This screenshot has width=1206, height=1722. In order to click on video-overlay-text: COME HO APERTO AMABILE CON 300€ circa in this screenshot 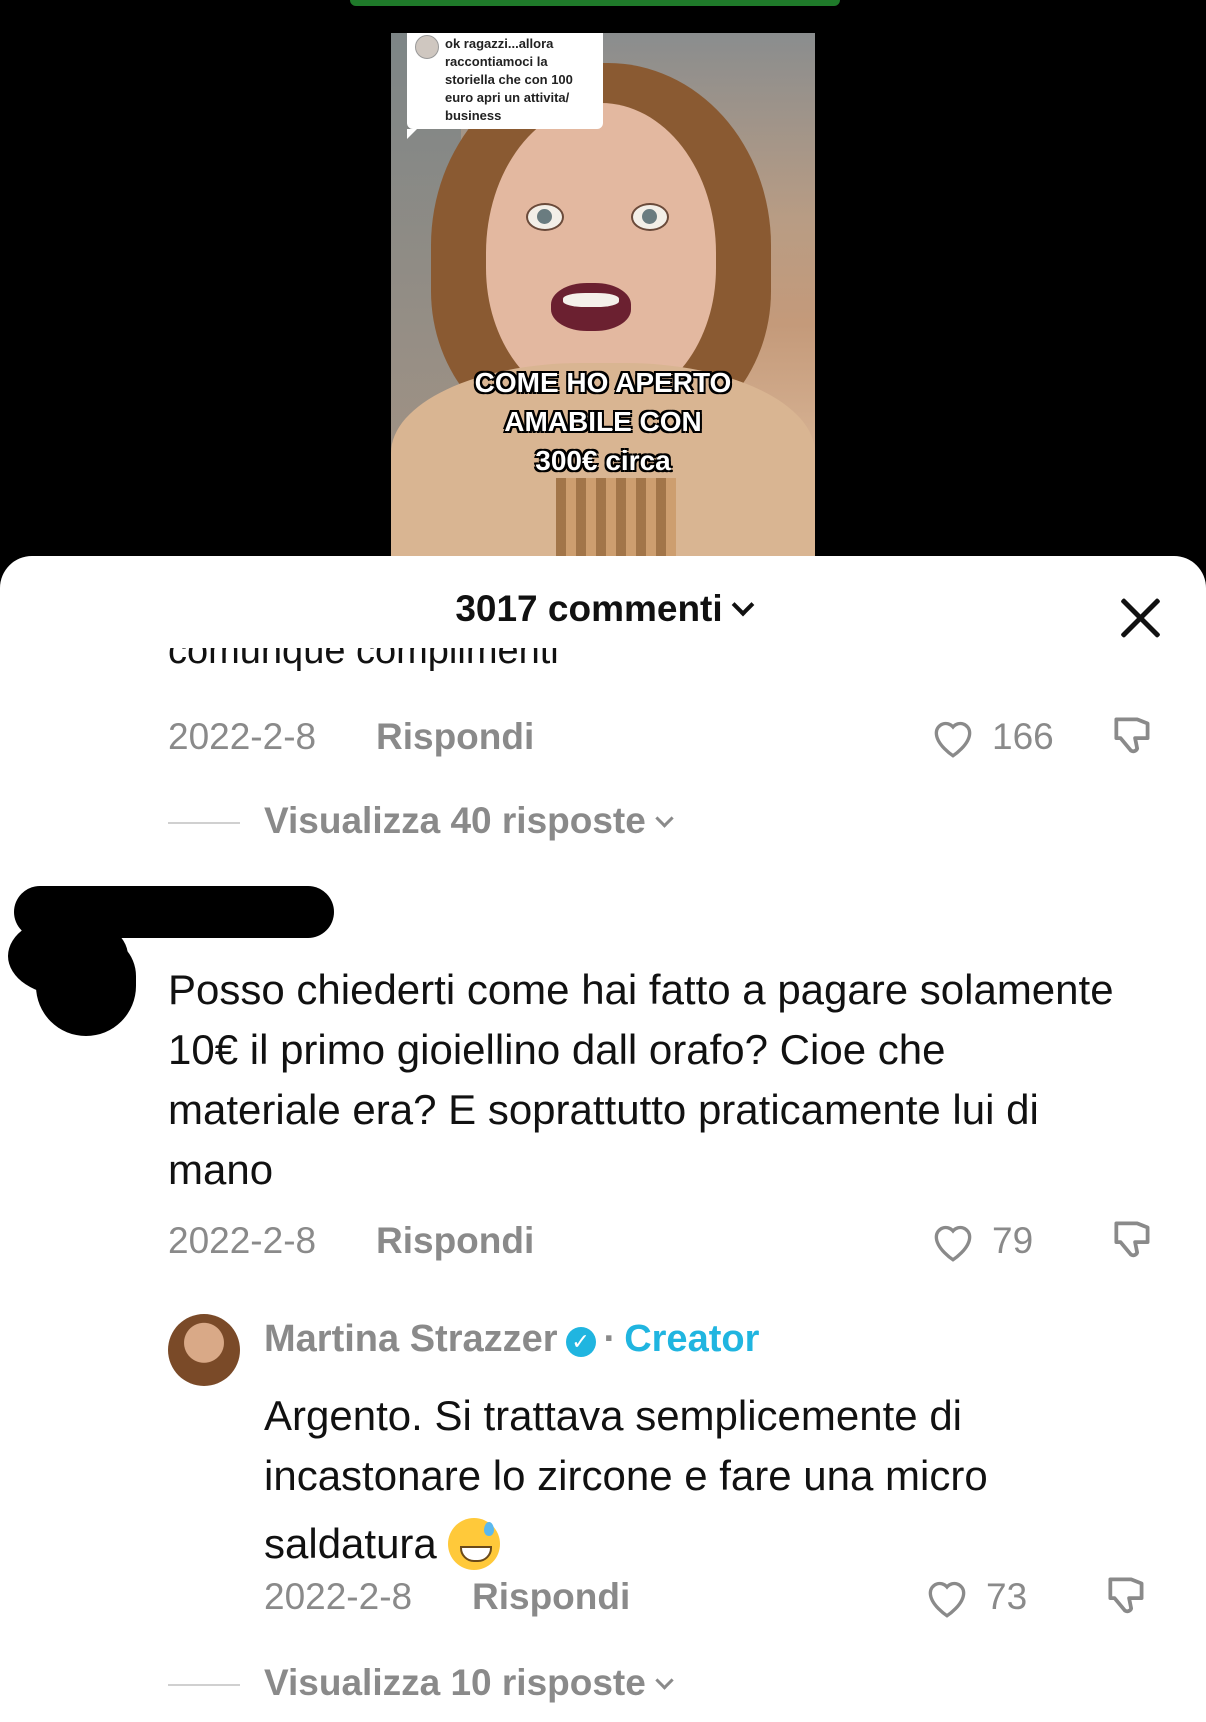, I will do `click(603, 421)`.